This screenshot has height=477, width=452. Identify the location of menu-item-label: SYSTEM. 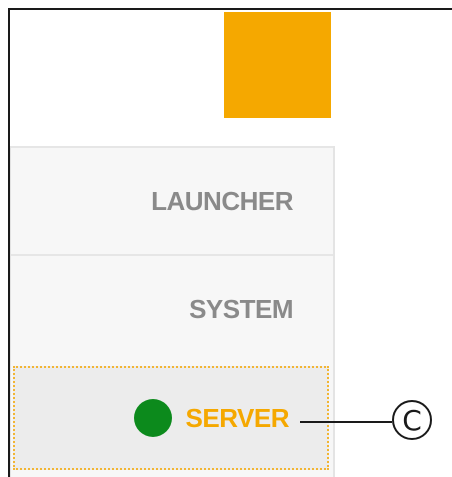
(241, 308).